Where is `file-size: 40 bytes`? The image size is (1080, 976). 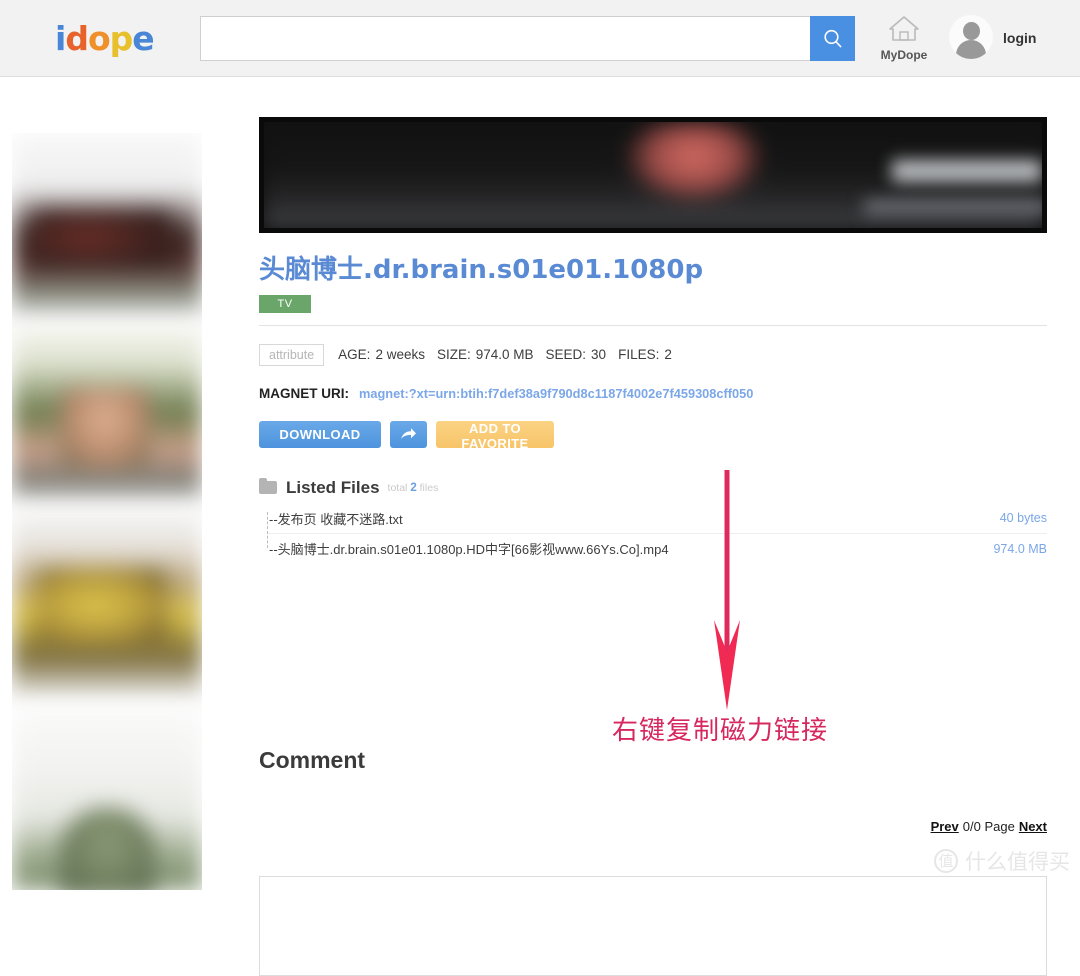
file-size: 40 bytes is located at coordinates (1023, 518).